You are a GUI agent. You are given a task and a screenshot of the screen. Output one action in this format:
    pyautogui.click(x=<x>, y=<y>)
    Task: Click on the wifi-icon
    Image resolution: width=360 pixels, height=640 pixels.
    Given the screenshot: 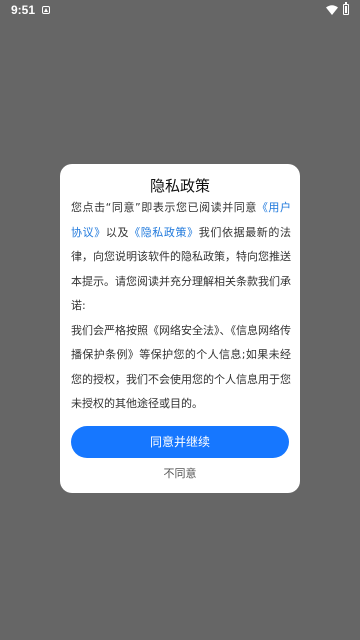 What is the action you would take?
    pyautogui.click(x=332, y=10)
    